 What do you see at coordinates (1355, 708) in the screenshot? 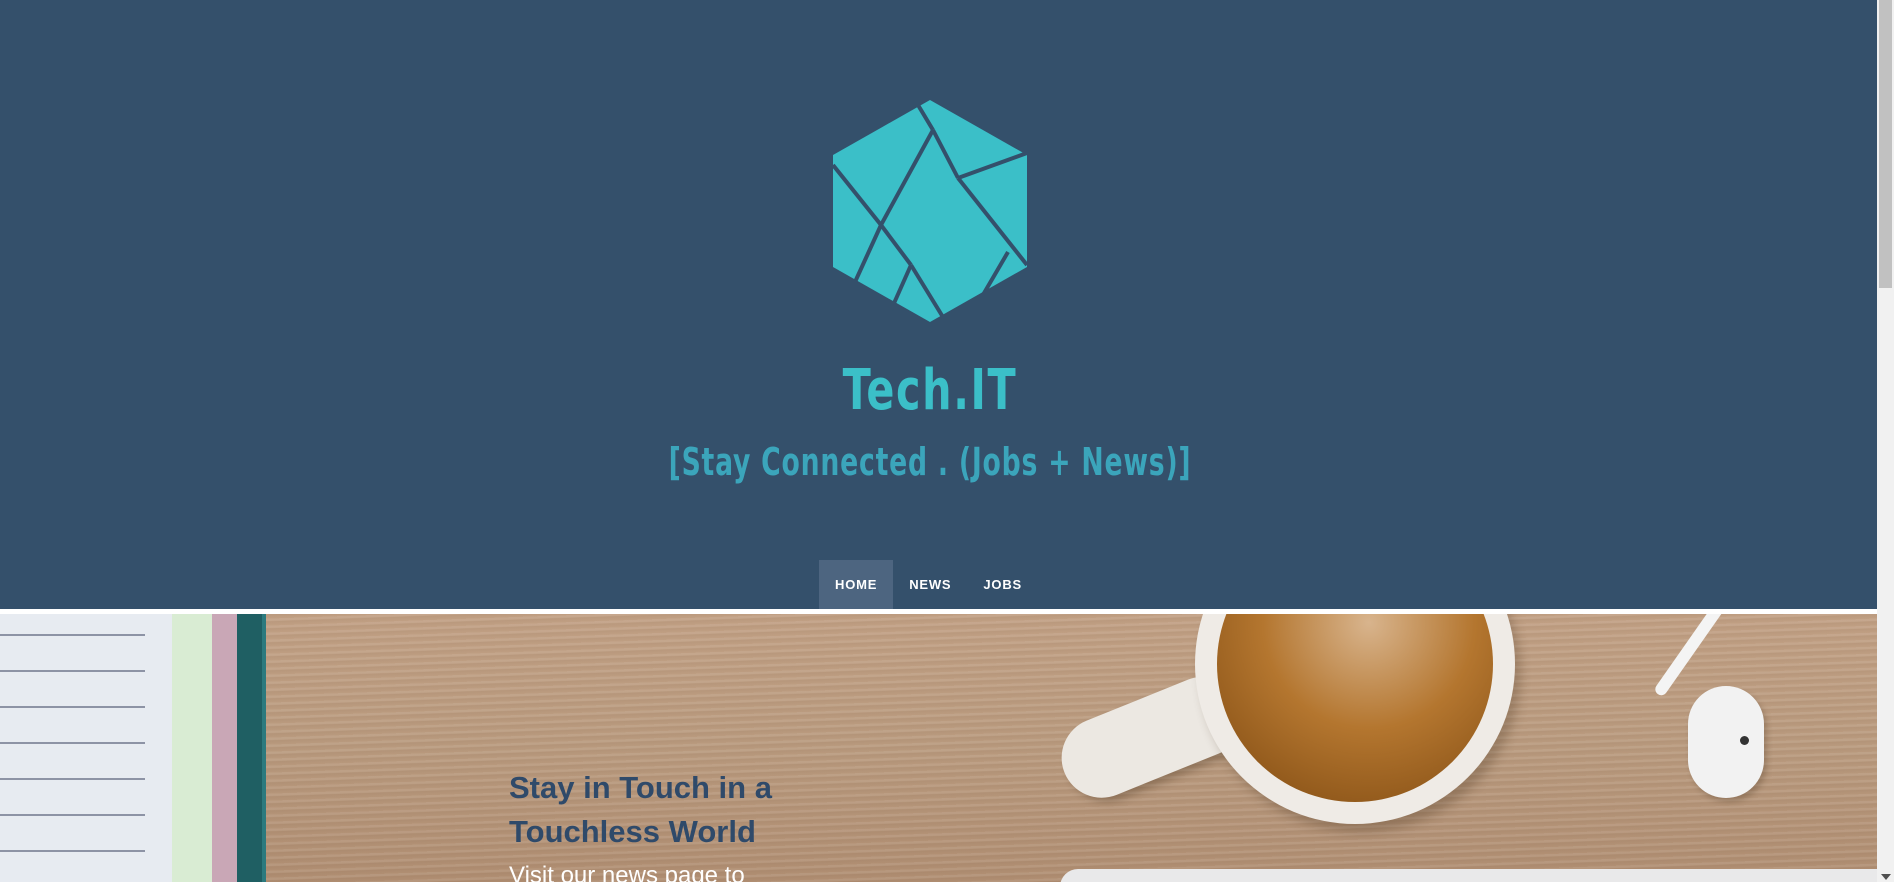
I see `coffee-image` at bounding box center [1355, 708].